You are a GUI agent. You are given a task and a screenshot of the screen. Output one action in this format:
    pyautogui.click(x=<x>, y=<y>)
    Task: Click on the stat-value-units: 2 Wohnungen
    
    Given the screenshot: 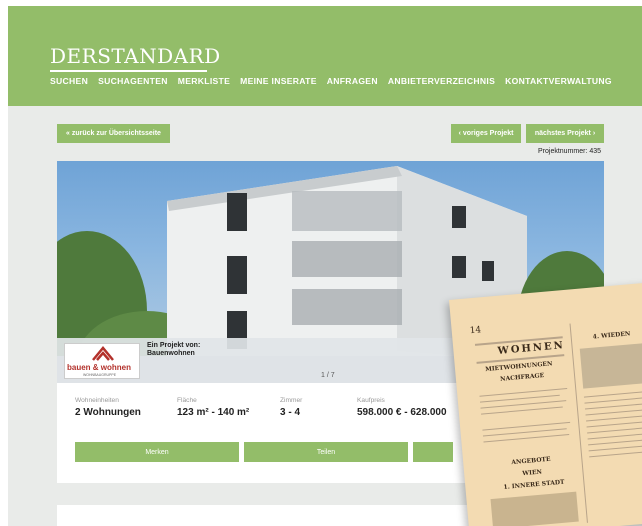 What is the action you would take?
    pyautogui.click(x=108, y=412)
    